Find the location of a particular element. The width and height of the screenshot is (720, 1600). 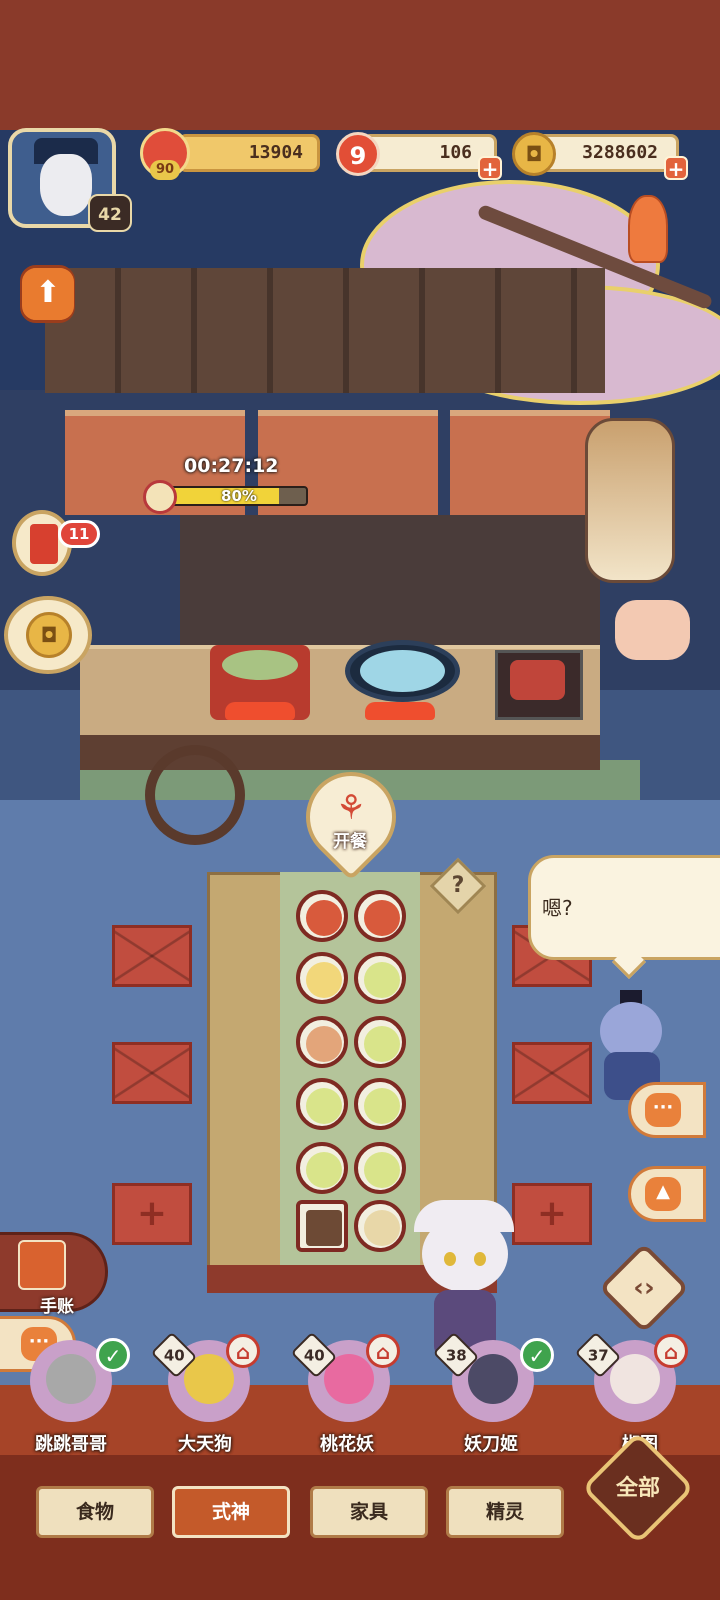

shikigami-name: 跳跳哥哥 is located at coordinates (71, 1444).